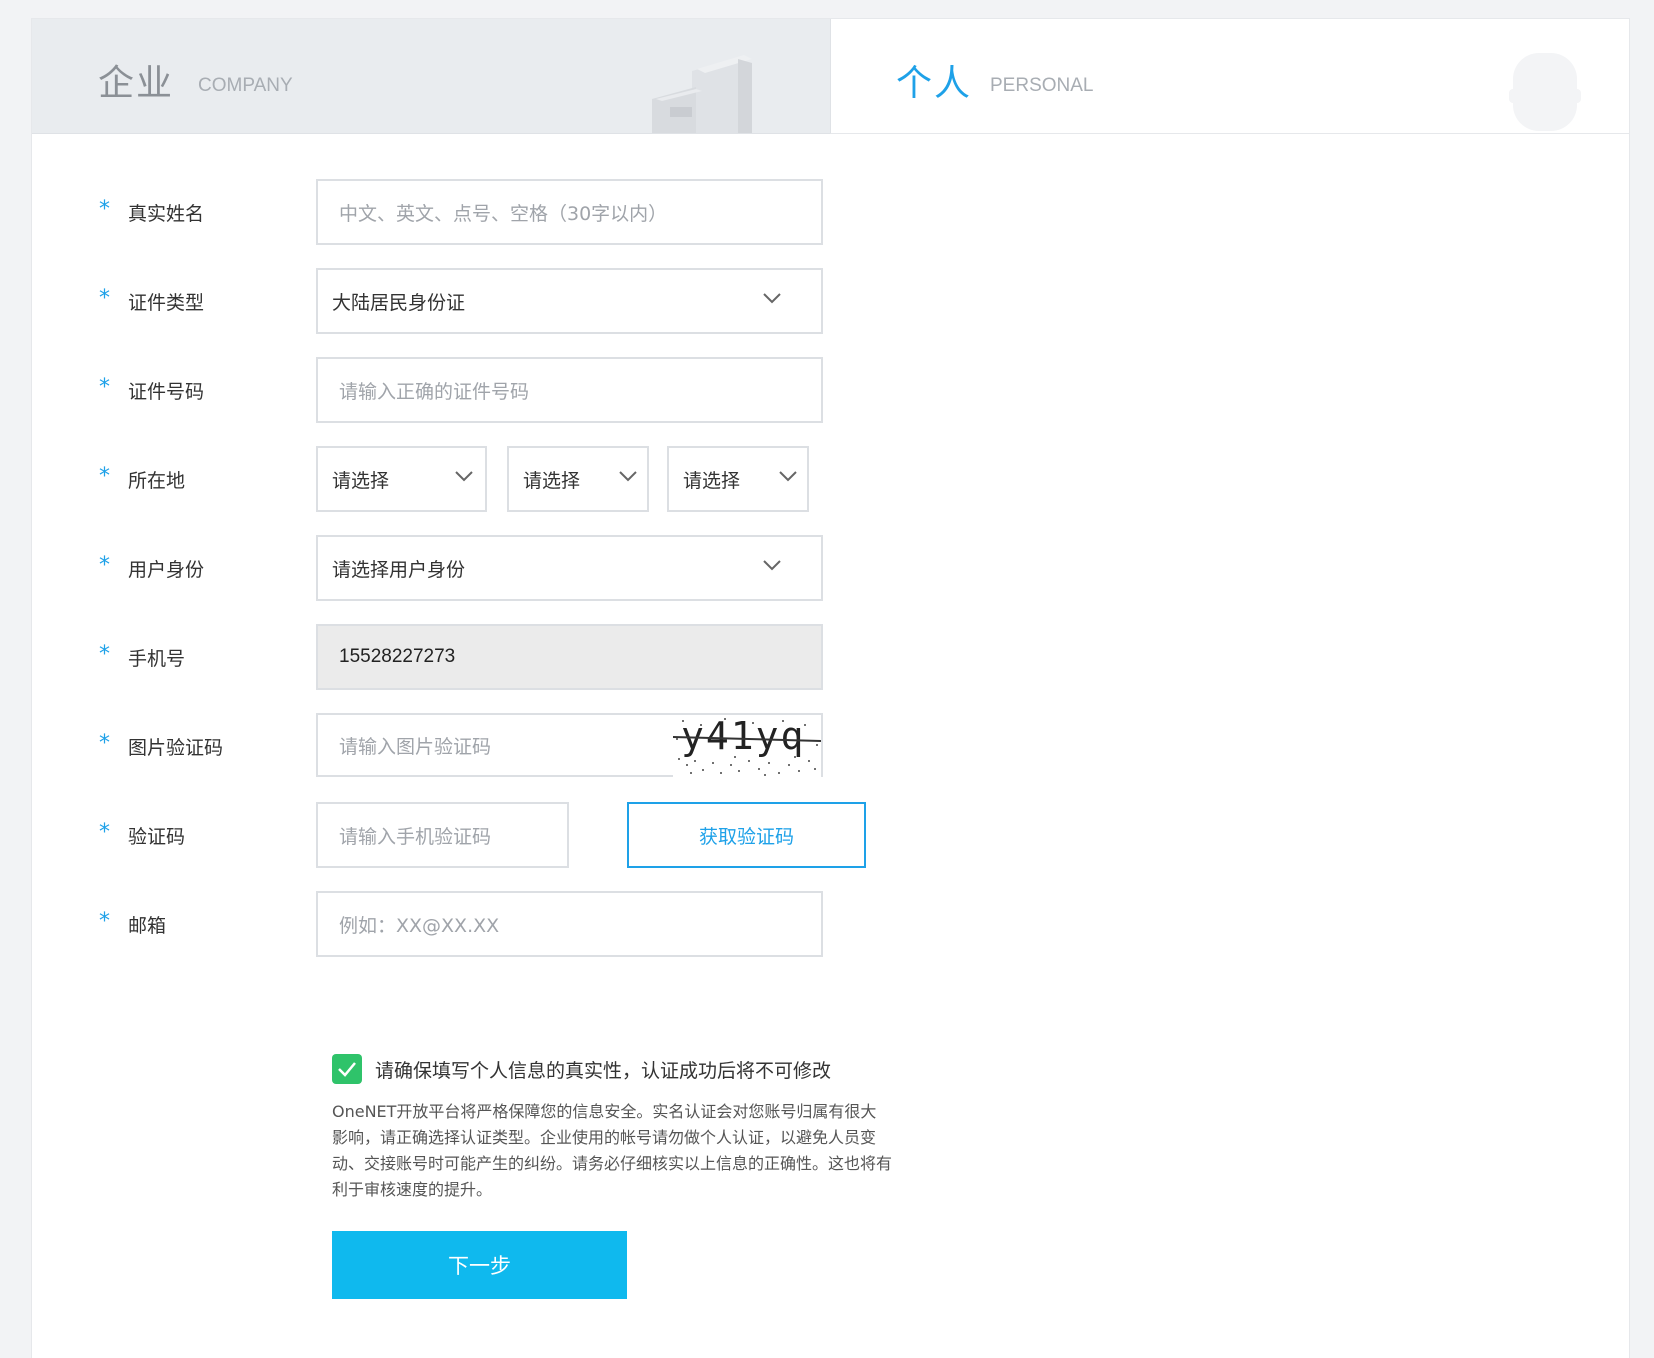 The width and height of the screenshot is (1654, 1358). What do you see at coordinates (415, 746) in the screenshot?
I see `captcha-placeholder: 请输入图片验证码` at bounding box center [415, 746].